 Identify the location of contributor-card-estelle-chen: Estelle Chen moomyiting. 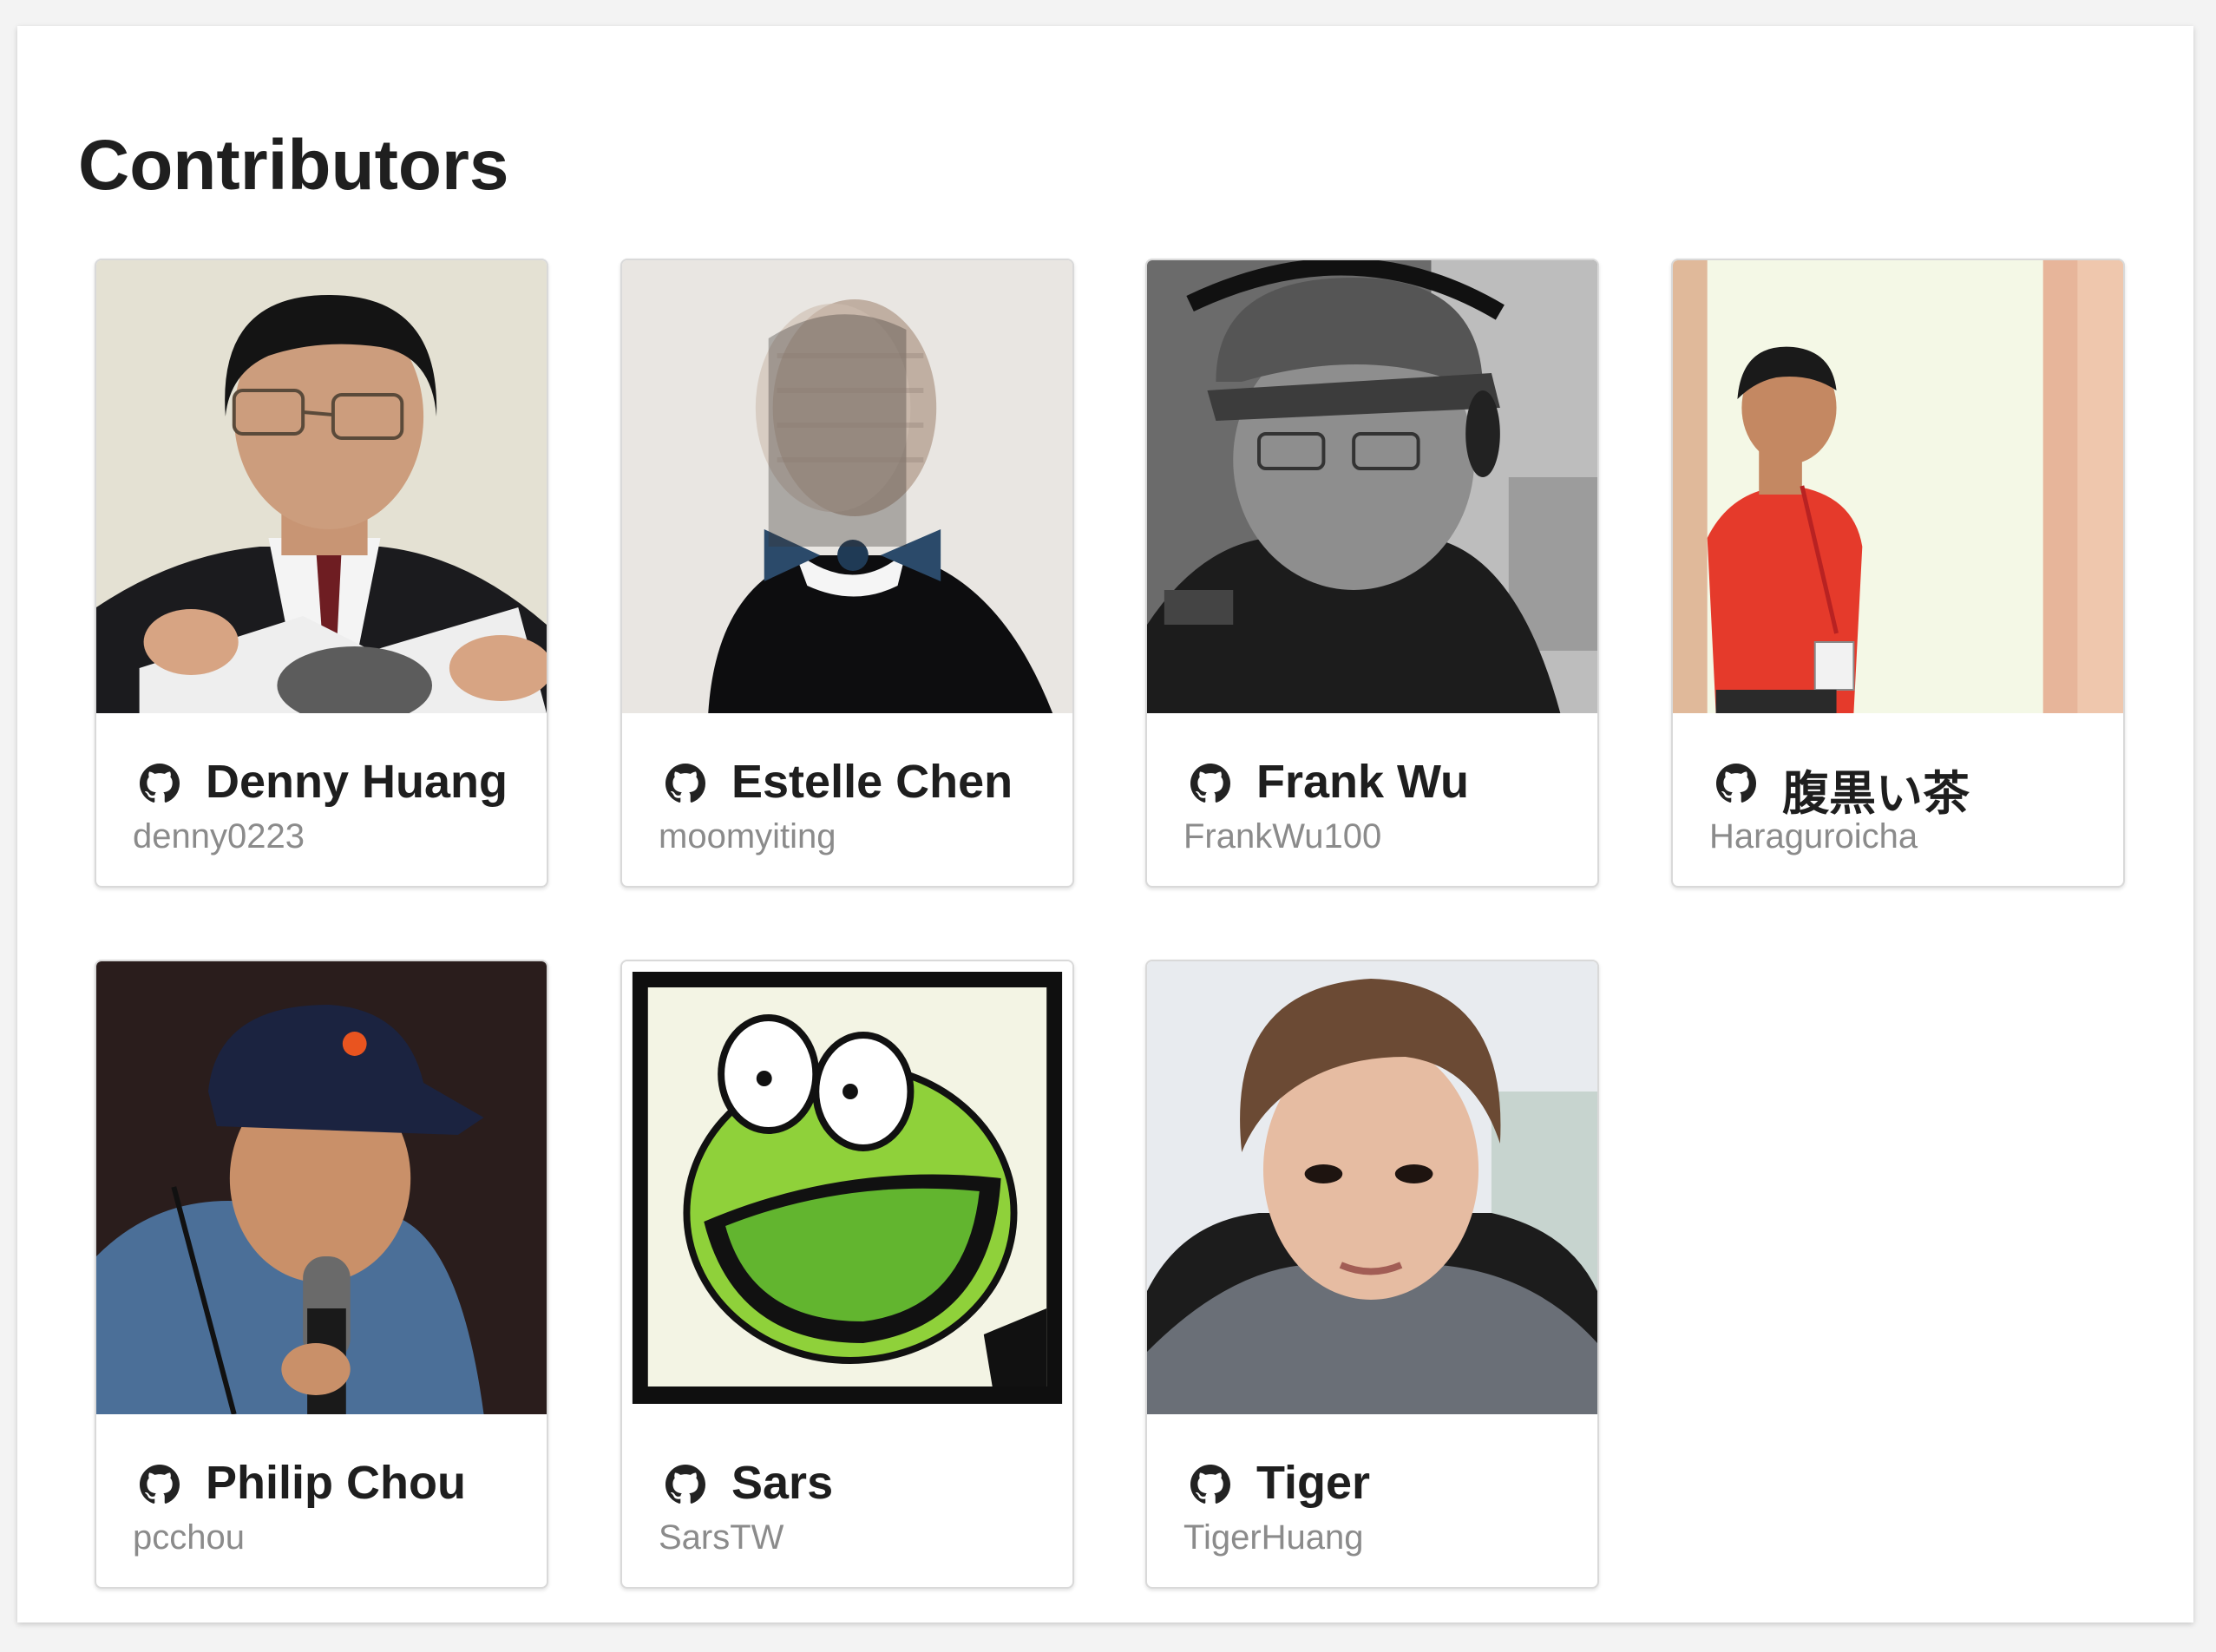
(847, 573).